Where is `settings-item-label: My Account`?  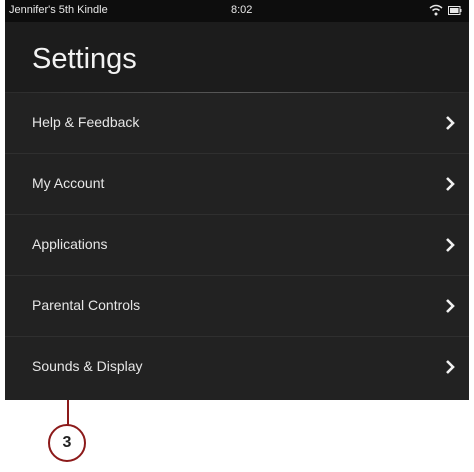 settings-item-label: My Account is located at coordinates (68, 183).